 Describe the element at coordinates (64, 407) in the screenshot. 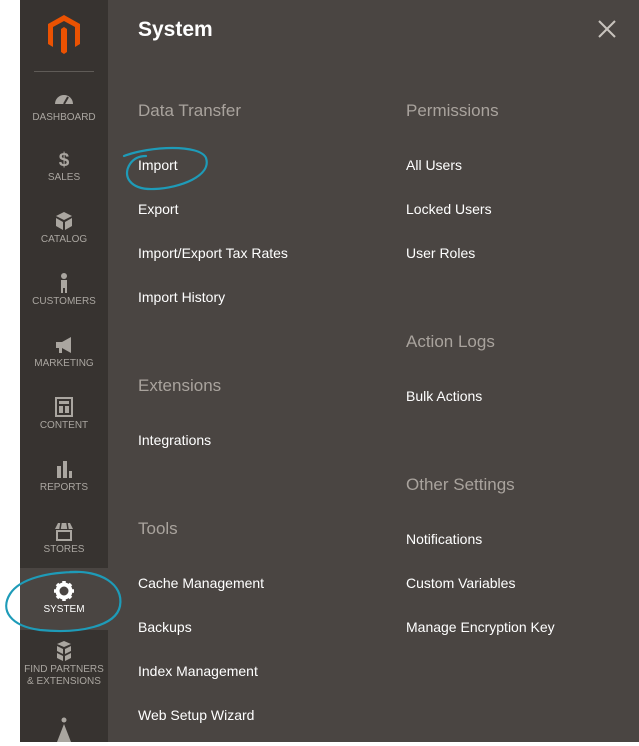

I see `layout-icon` at that location.